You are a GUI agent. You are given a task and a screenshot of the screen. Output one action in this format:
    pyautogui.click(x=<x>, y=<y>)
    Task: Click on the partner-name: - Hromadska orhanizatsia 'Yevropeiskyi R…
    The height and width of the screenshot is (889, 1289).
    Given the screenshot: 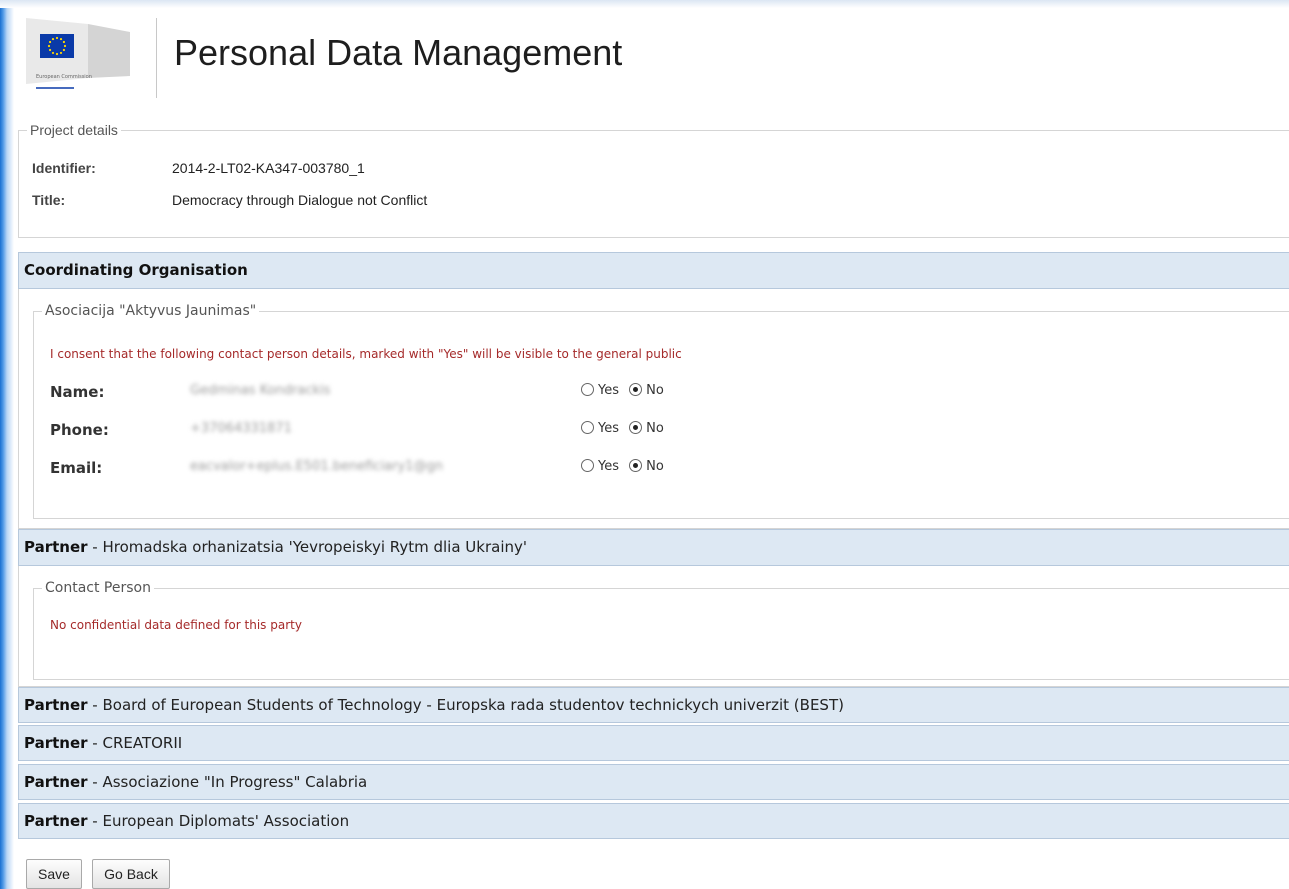 What is the action you would take?
    pyautogui.click(x=307, y=547)
    